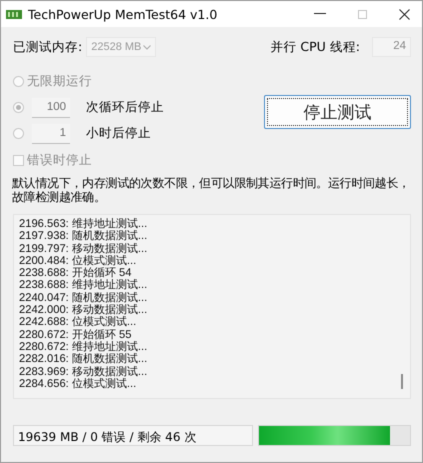  What do you see at coordinates (147, 47) in the screenshot?
I see `caret-icon` at bounding box center [147, 47].